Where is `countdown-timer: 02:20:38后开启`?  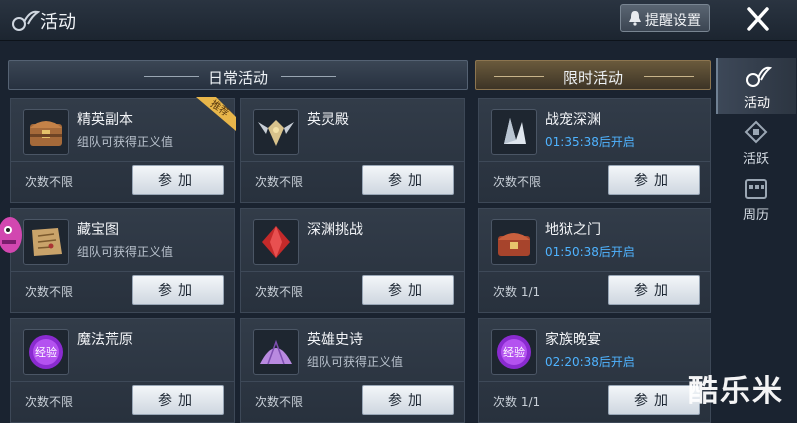
countdown-timer: 02:20:38后开启 is located at coordinates (590, 362).